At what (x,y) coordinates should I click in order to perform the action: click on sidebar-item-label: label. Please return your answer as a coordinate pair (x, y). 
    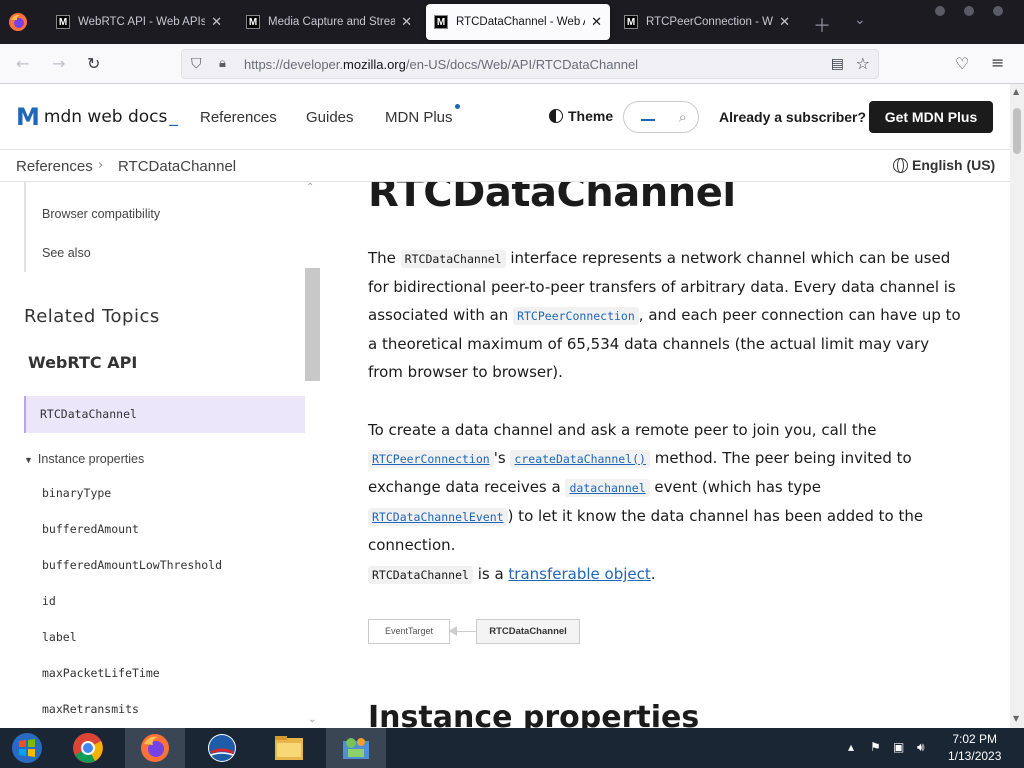
    Looking at the image, I should click on (59, 637).